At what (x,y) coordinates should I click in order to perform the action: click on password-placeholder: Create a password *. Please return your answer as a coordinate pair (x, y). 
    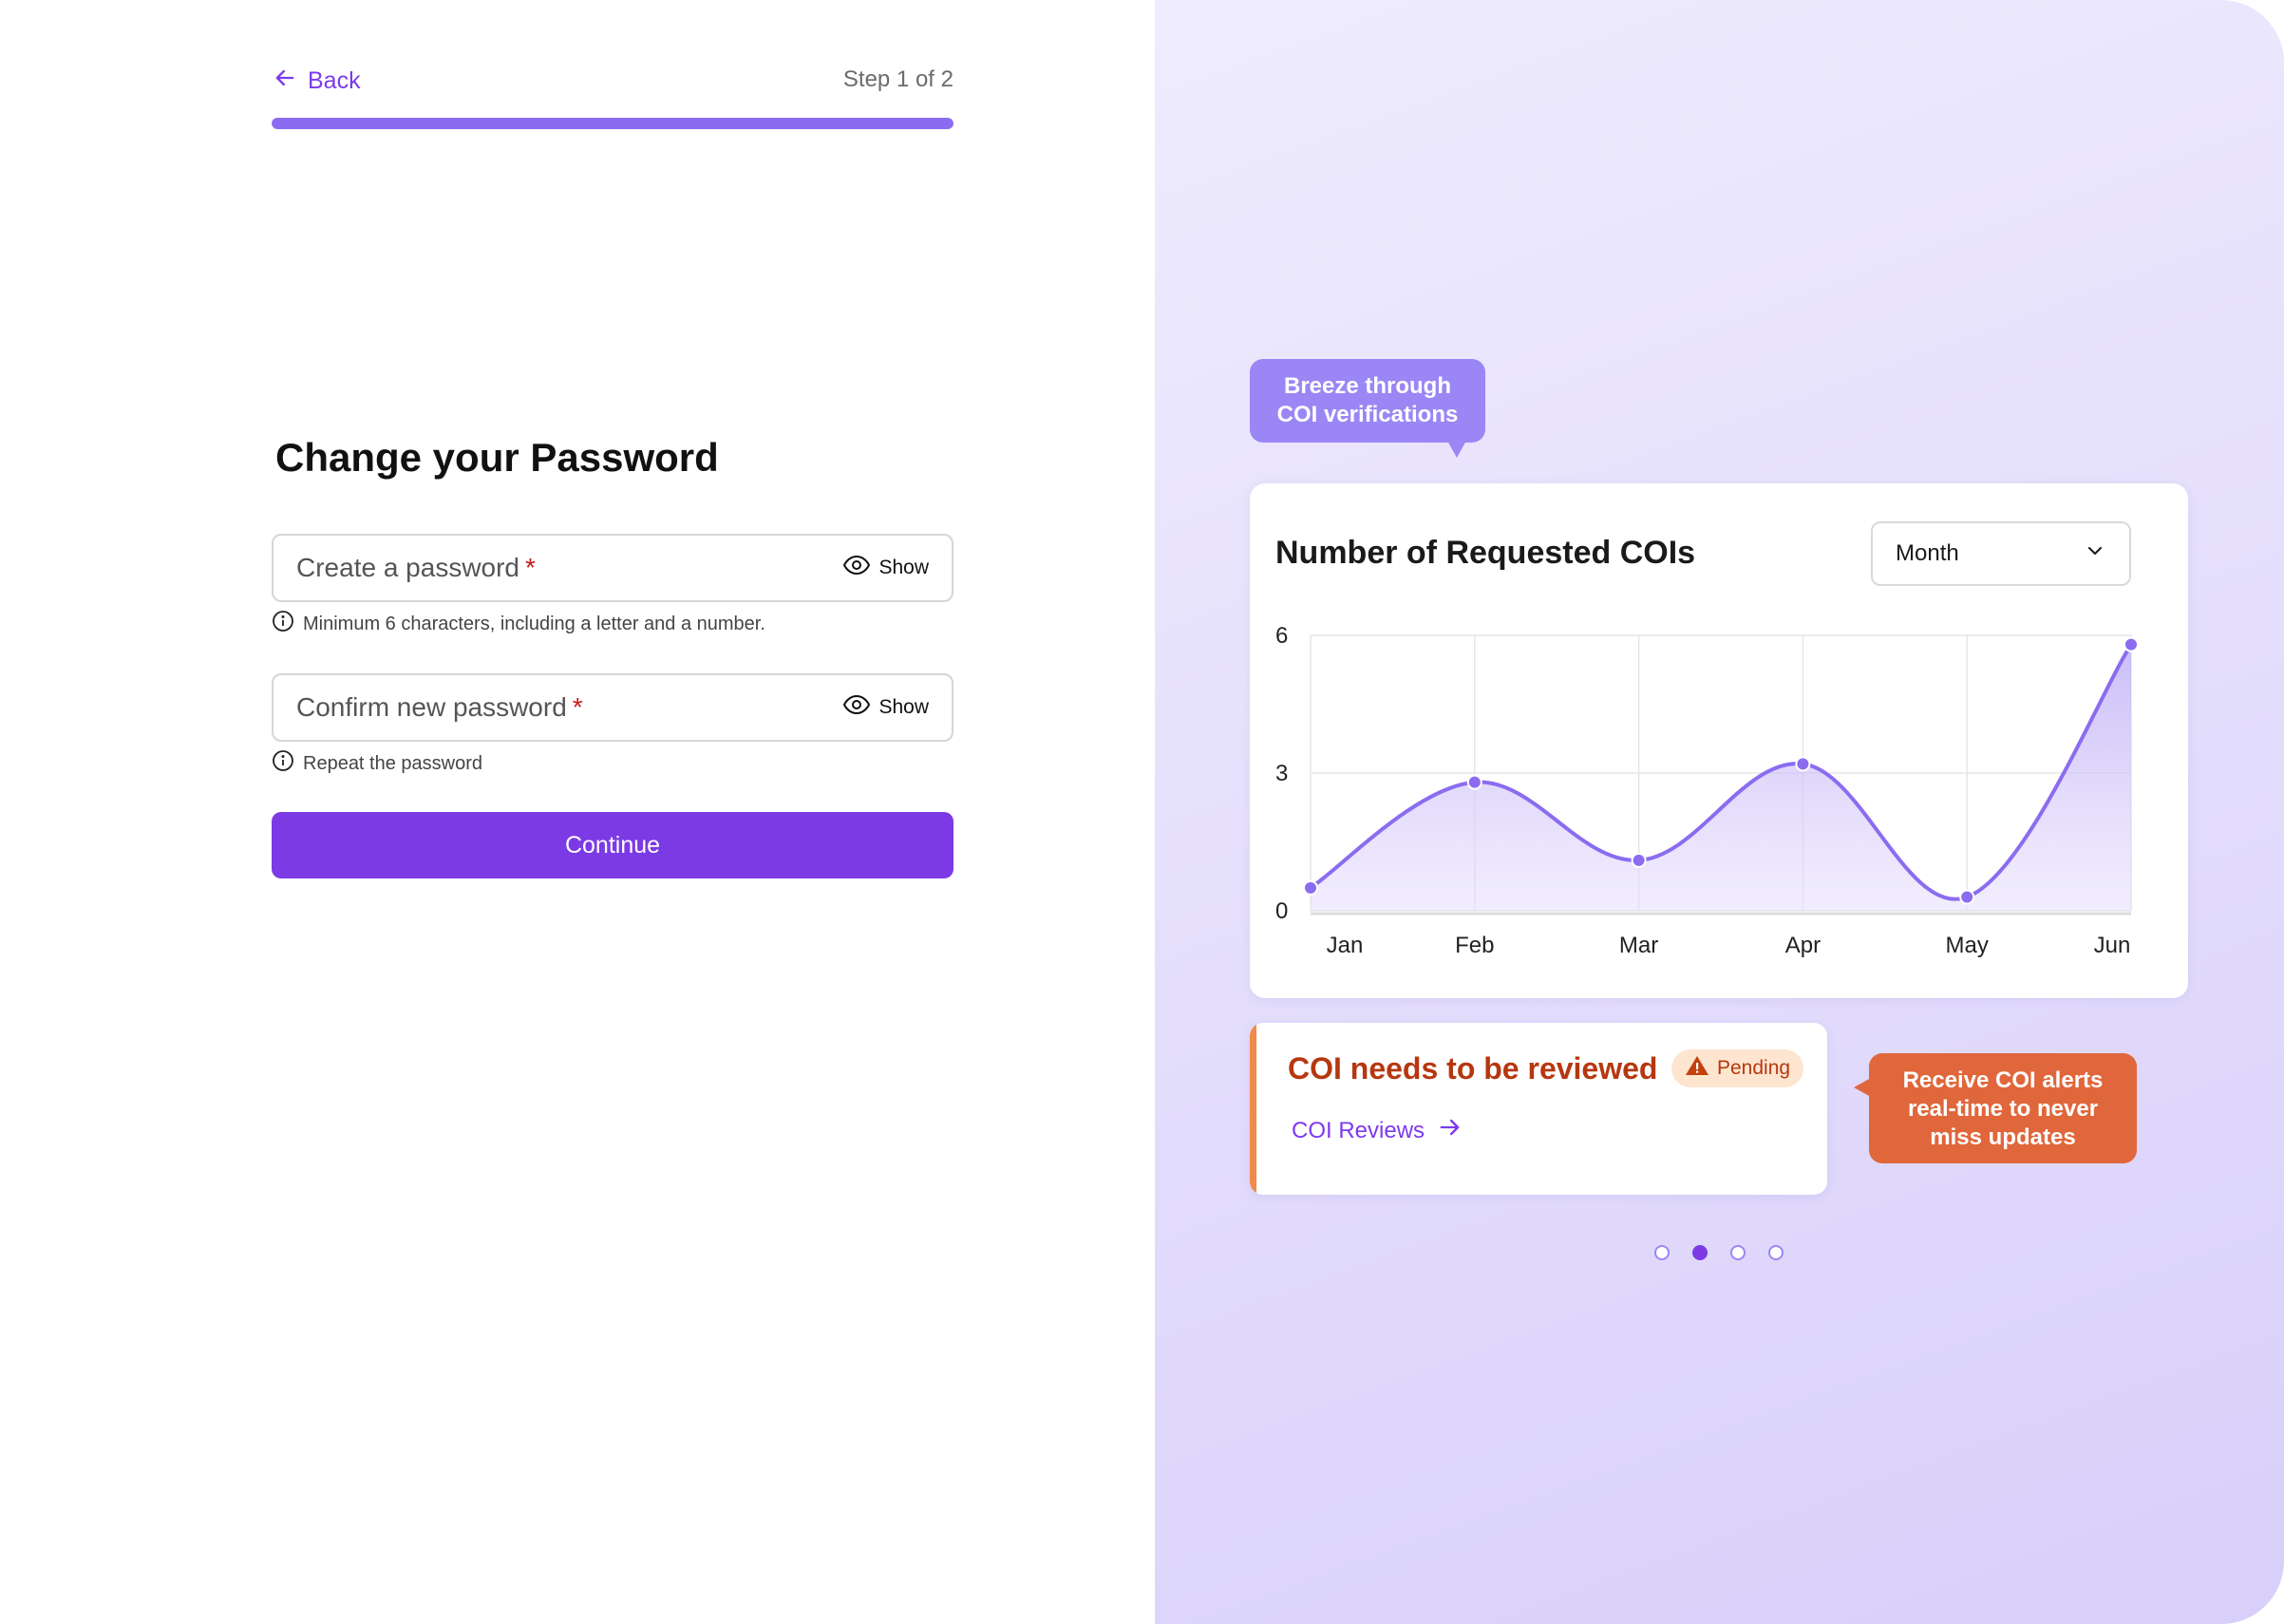
    Looking at the image, I should click on (416, 567).